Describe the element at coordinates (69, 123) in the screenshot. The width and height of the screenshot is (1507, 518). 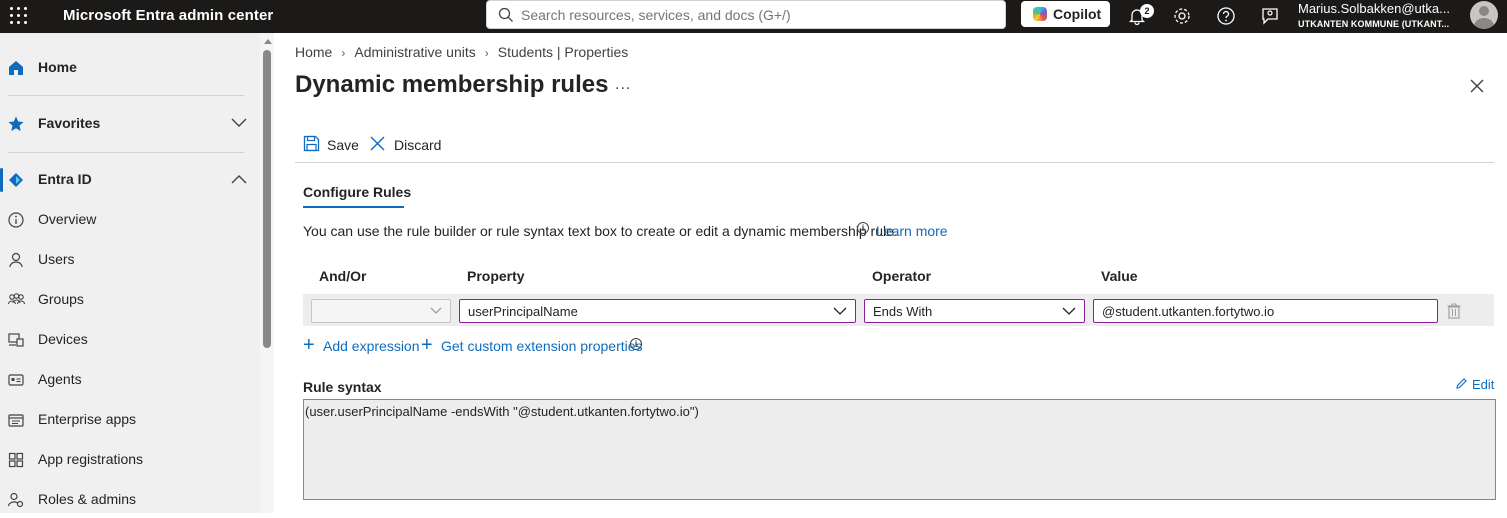
I see `sidebar-item-label: Favorites` at that location.